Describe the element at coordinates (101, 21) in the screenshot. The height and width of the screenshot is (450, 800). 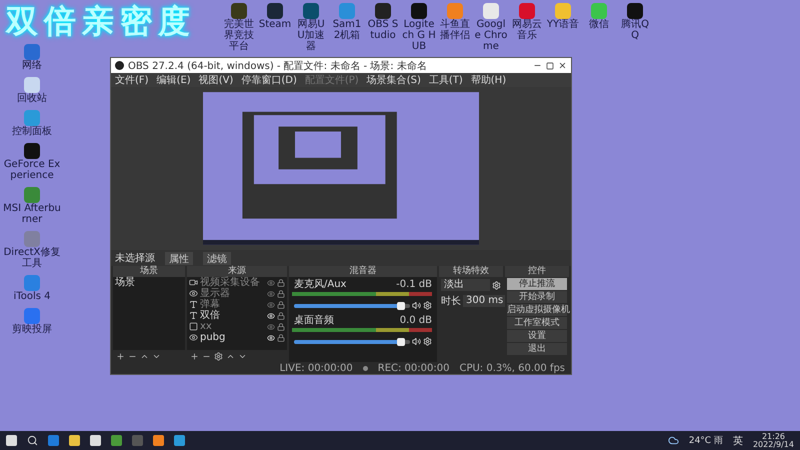
I see `overlay-caption: 双倍亲密度` at that location.